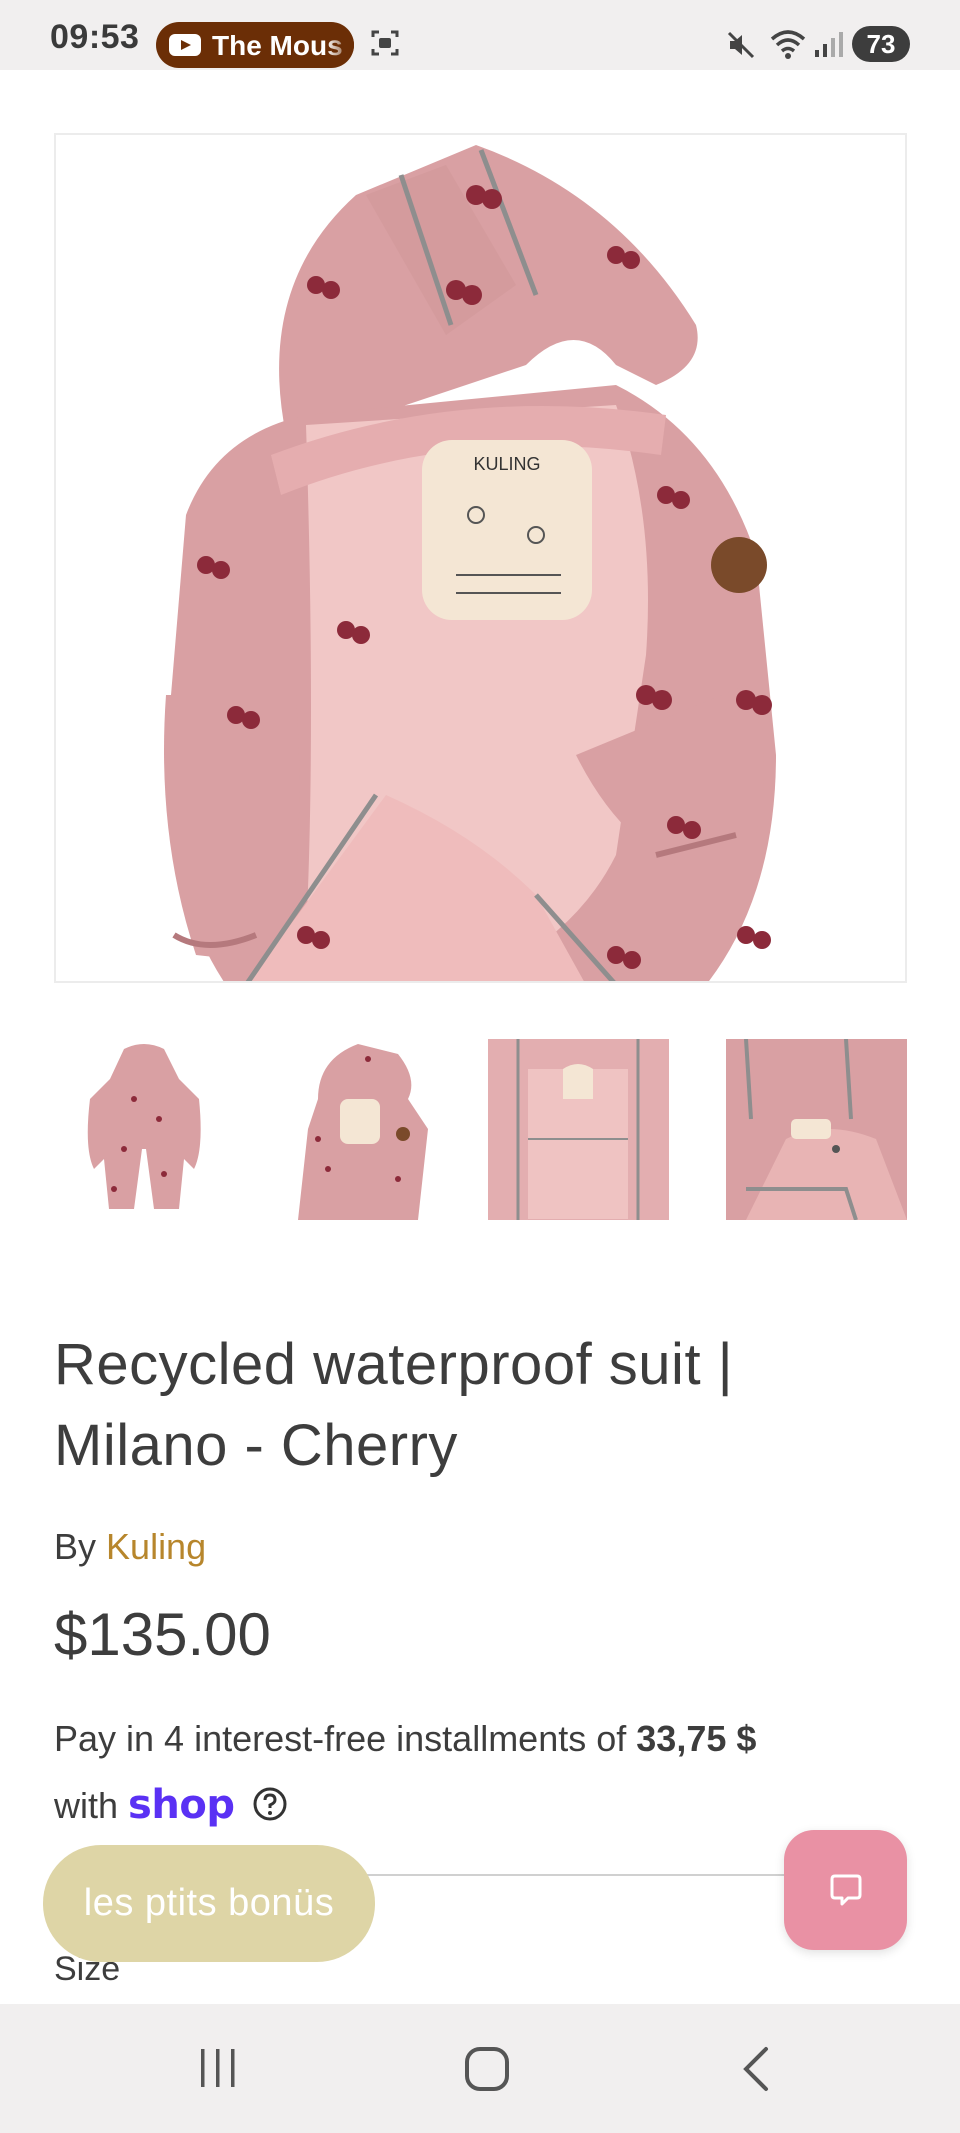 The width and height of the screenshot is (960, 2133). What do you see at coordinates (75, 1546) in the screenshot?
I see `vendor-prefix: By` at bounding box center [75, 1546].